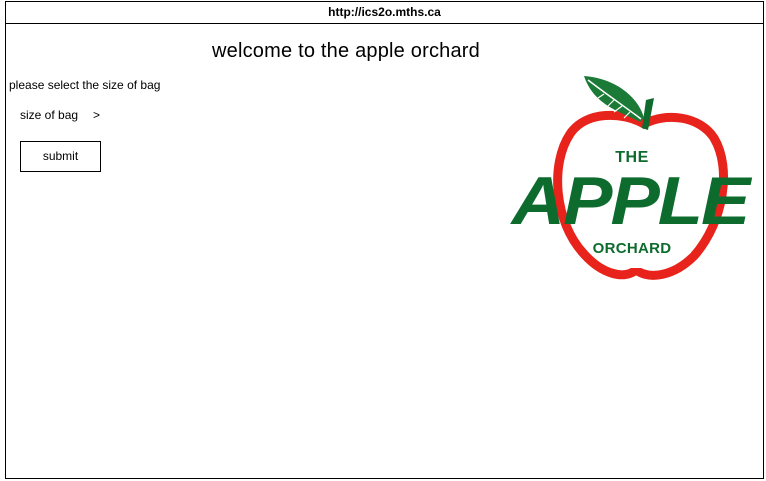  I want to click on chevron-right-icon: >, so click(96, 115).